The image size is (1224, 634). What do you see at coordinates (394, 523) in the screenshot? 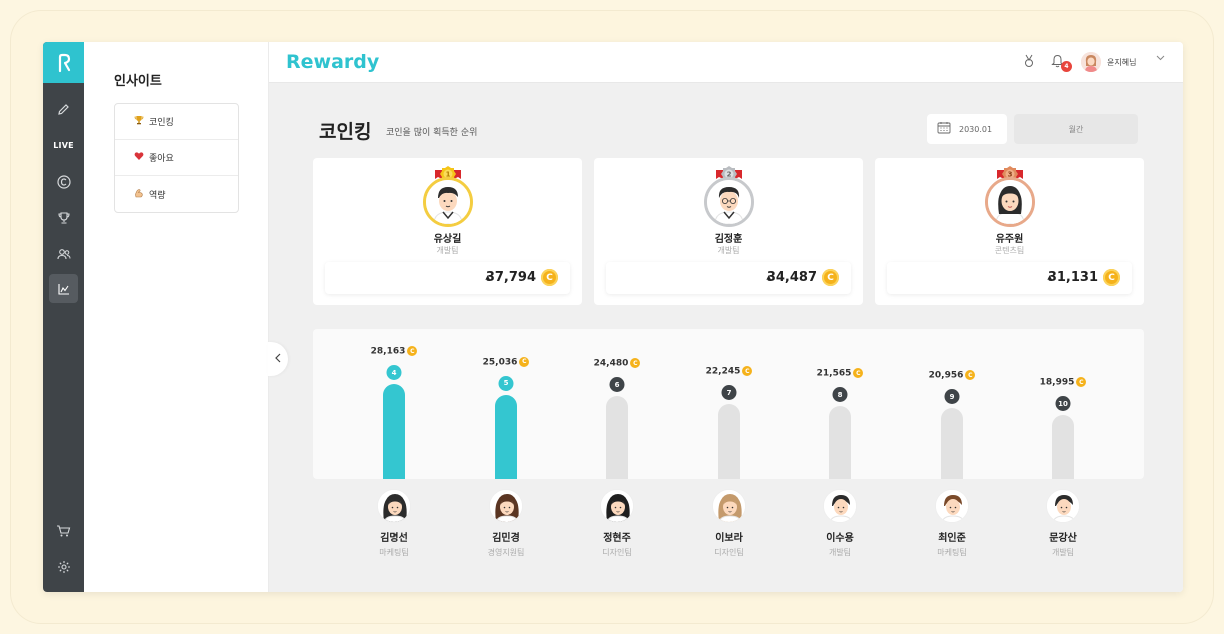
I see `ranked-person: 김명선 마케팅팀` at bounding box center [394, 523].